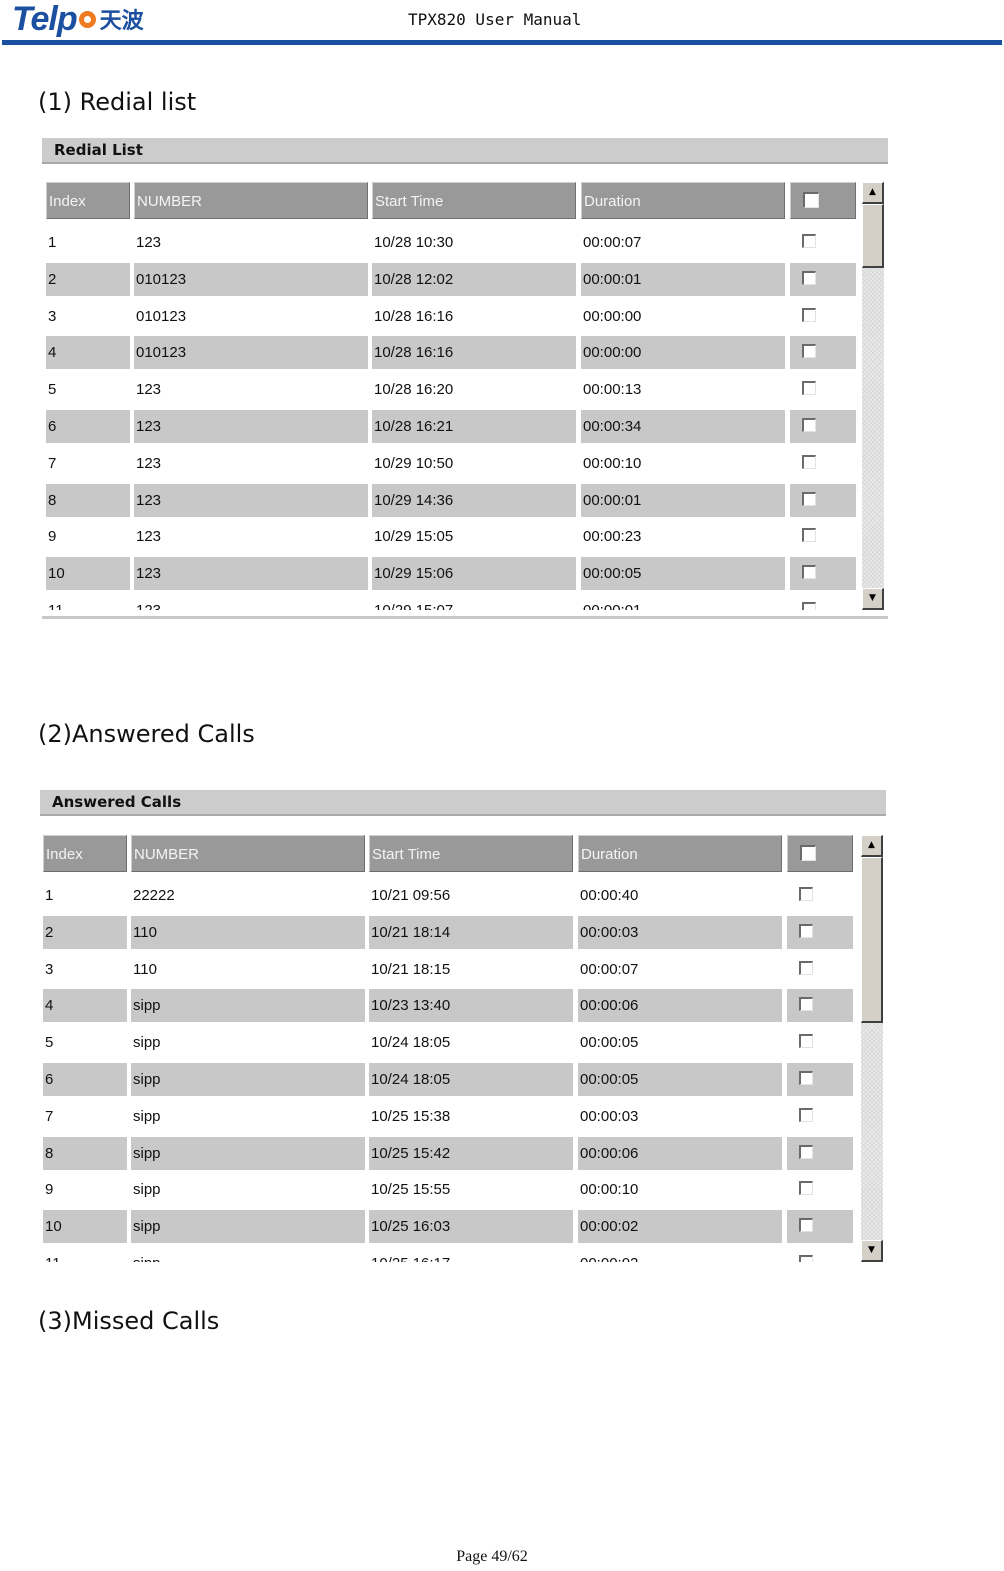 The height and width of the screenshot is (1571, 1004). I want to click on table-row: 2 110 10/21 18:14 00:00:03, so click(451, 932).